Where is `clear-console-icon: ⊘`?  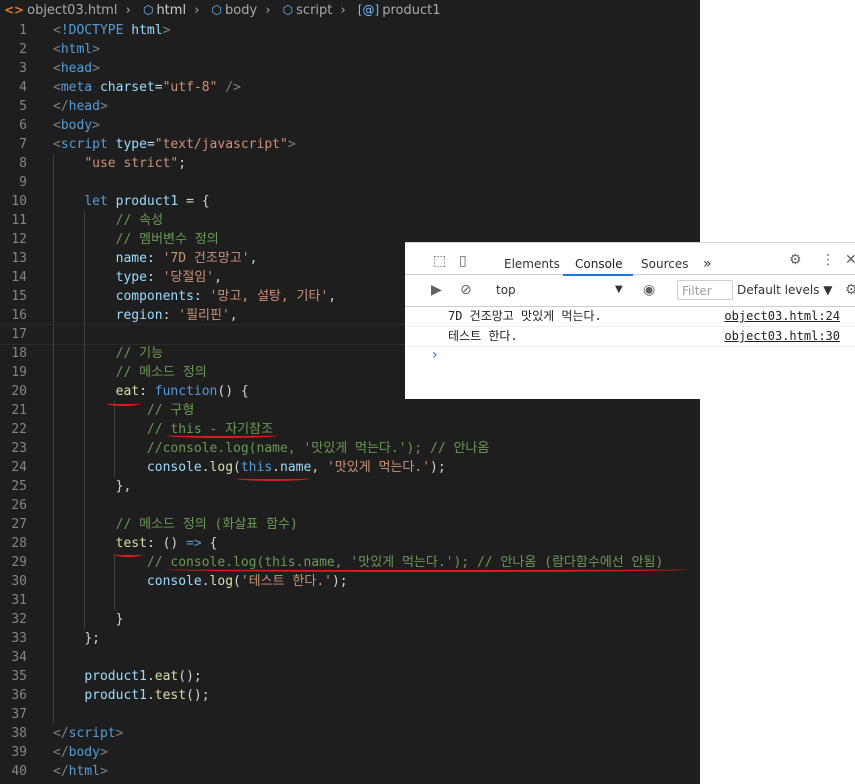 clear-console-icon: ⊘ is located at coordinates (466, 290).